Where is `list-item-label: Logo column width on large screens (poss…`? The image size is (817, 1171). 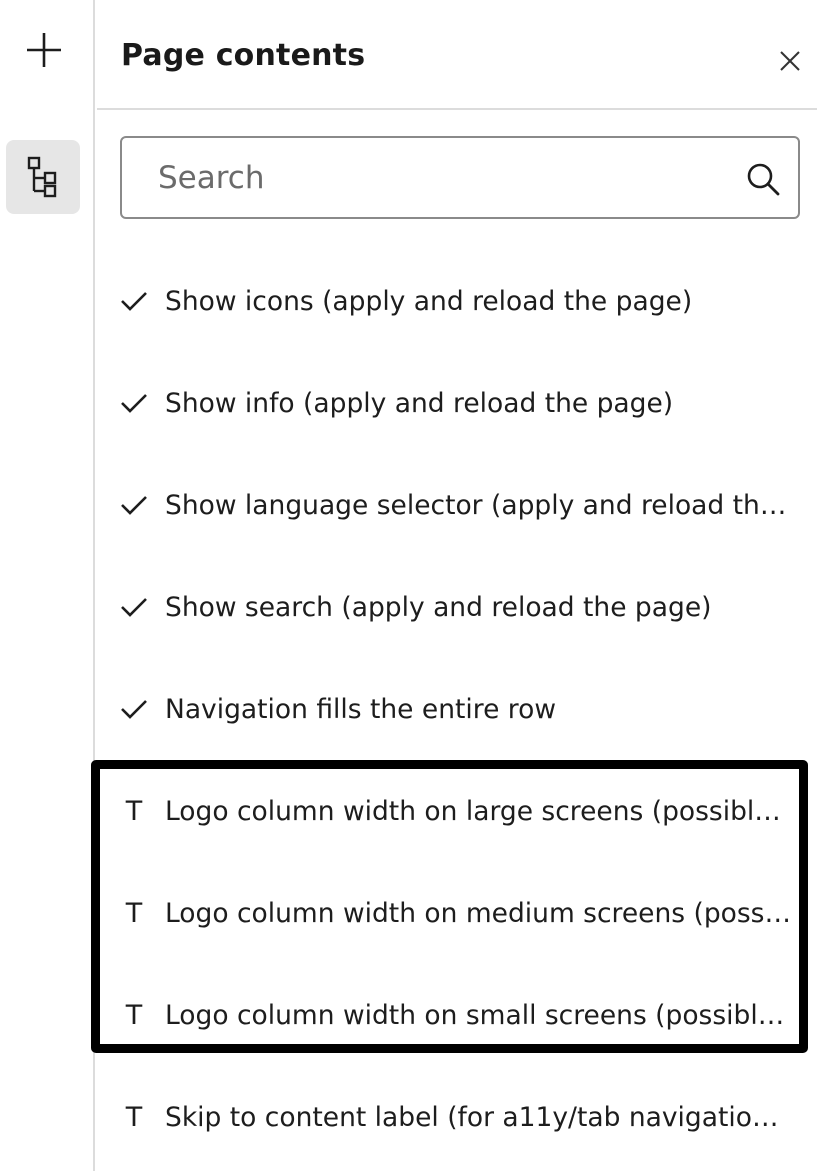 list-item-label: Logo column width on large screens (poss… is located at coordinates (479, 811).